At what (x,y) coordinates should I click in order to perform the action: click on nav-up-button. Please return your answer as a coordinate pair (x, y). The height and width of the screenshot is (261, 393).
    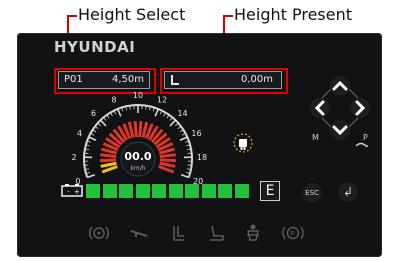
    Looking at the image, I should click on (340, 86).